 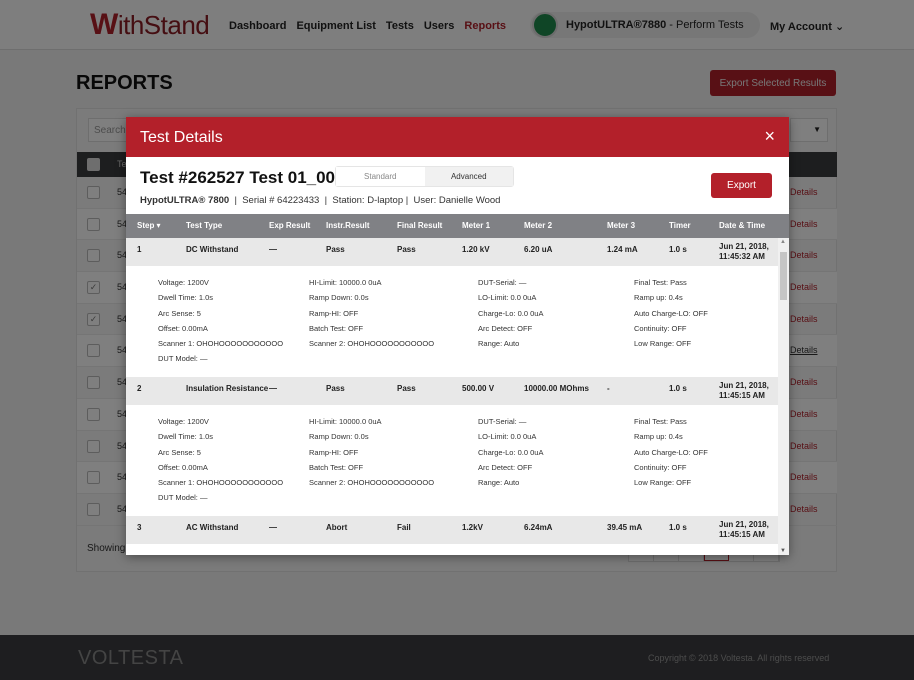 What do you see at coordinates (478, 388) in the screenshot?
I see `step-m1: 500.00 V` at bounding box center [478, 388].